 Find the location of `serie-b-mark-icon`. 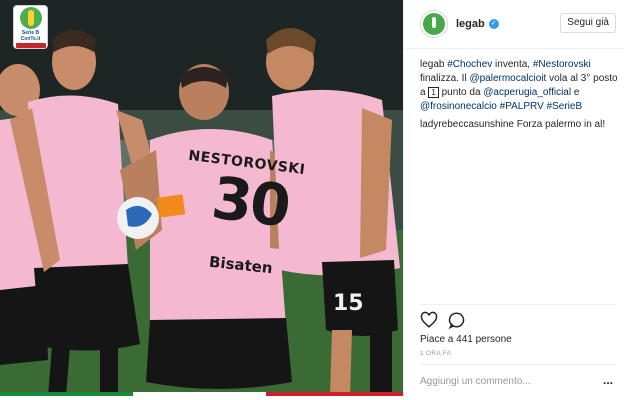

serie-b-mark-icon is located at coordinates (30, 17).